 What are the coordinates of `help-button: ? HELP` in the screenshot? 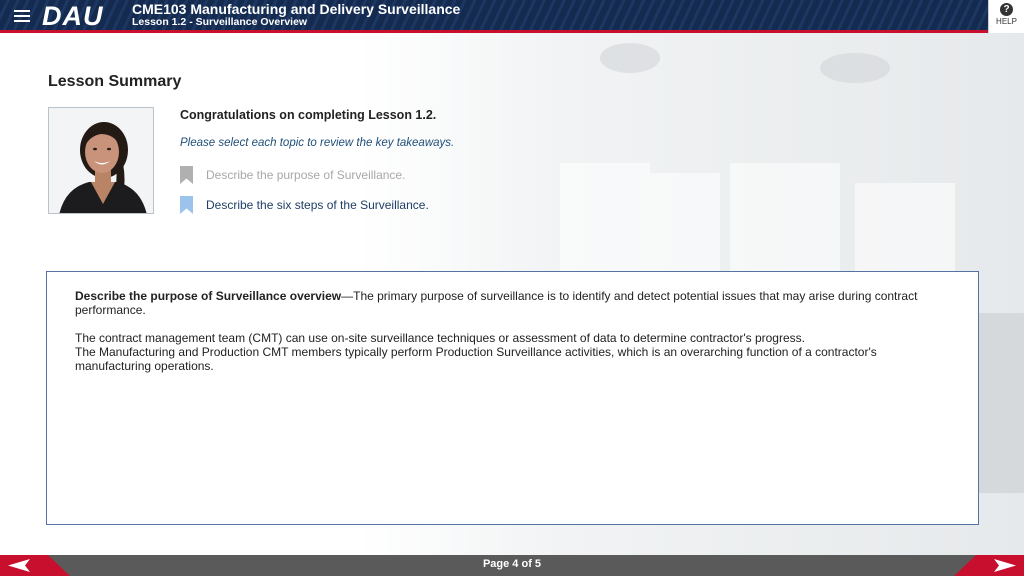 It's located at (1006, 16).